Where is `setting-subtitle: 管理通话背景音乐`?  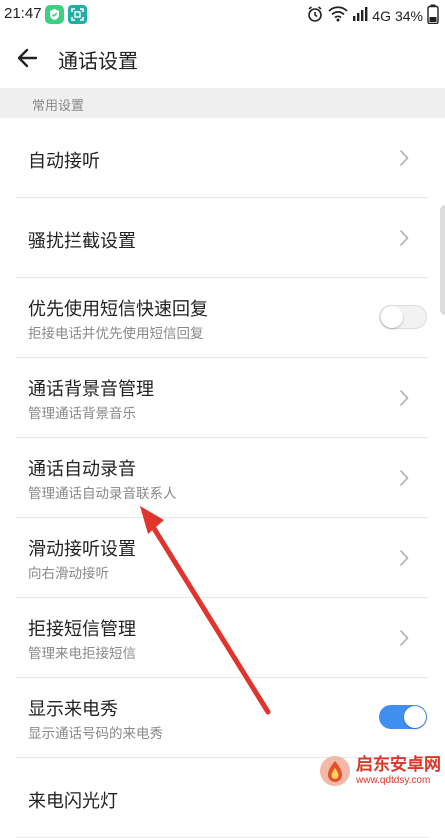 setting-subtitle: 管理通话背景音乐 is located at coordinates (82, 413).